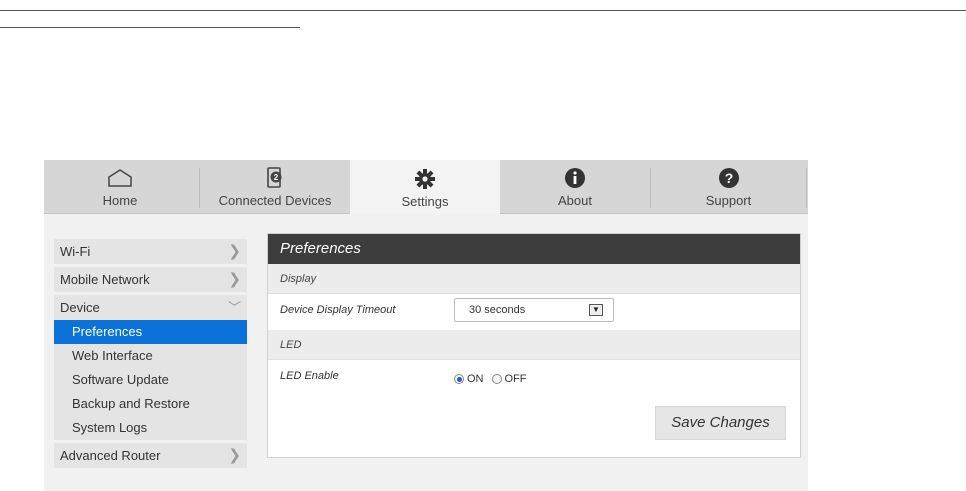 The image size is (966, 491). What do you see at coordinates (720, 423) in the screenshot?
I see `save-changes-button: Save Changes` at bounding box center [720, 423].